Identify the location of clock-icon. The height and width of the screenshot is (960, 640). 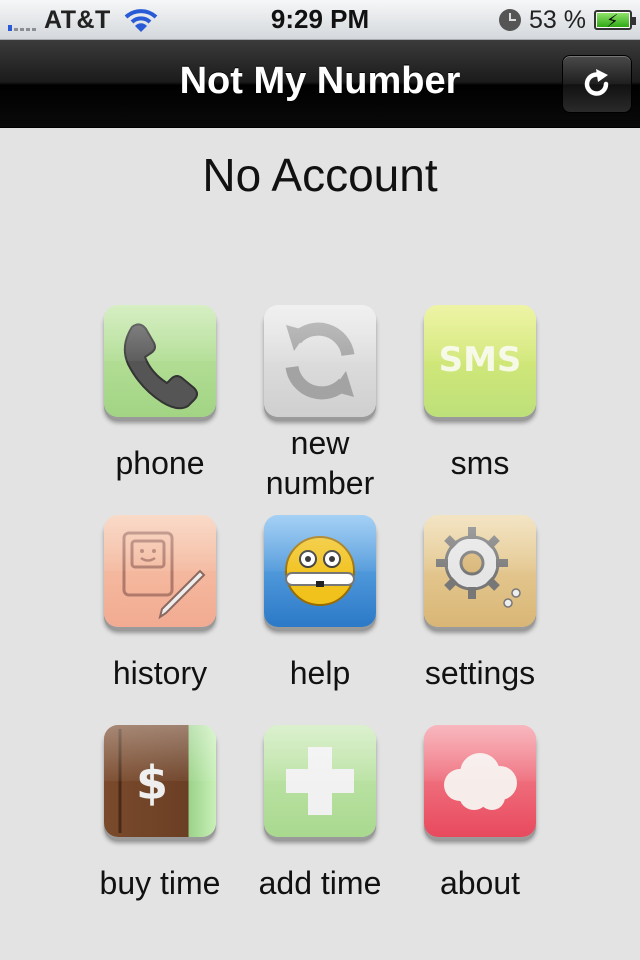
(510, 20).